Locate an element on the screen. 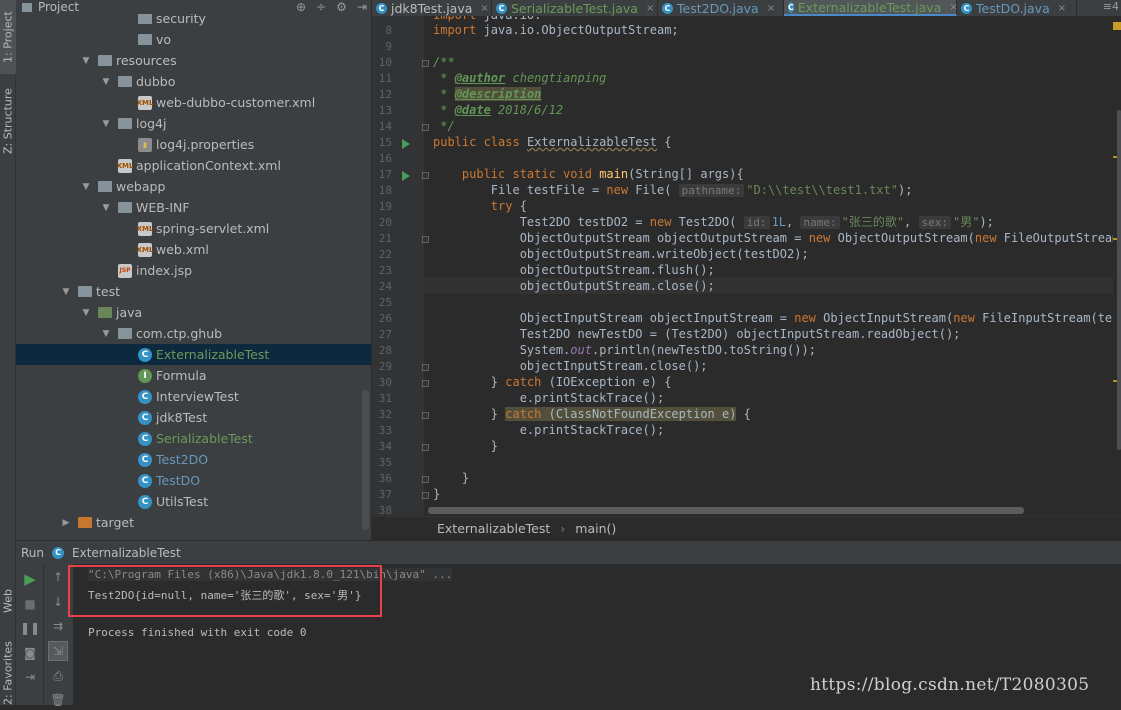  tree-item: ▼ webapp is located at coordinates (193, 186).